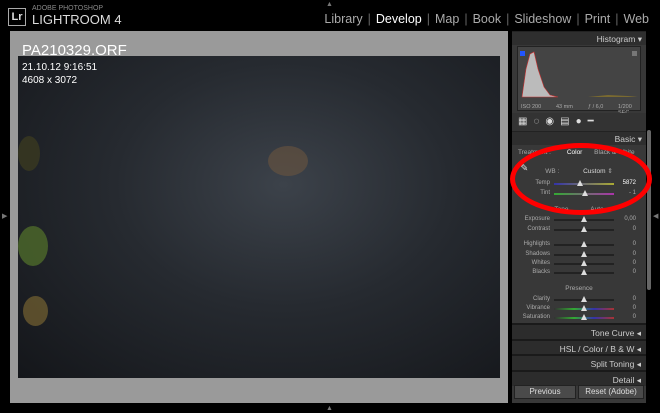  I want to click on presence-label: Presence, so click(579, 288).